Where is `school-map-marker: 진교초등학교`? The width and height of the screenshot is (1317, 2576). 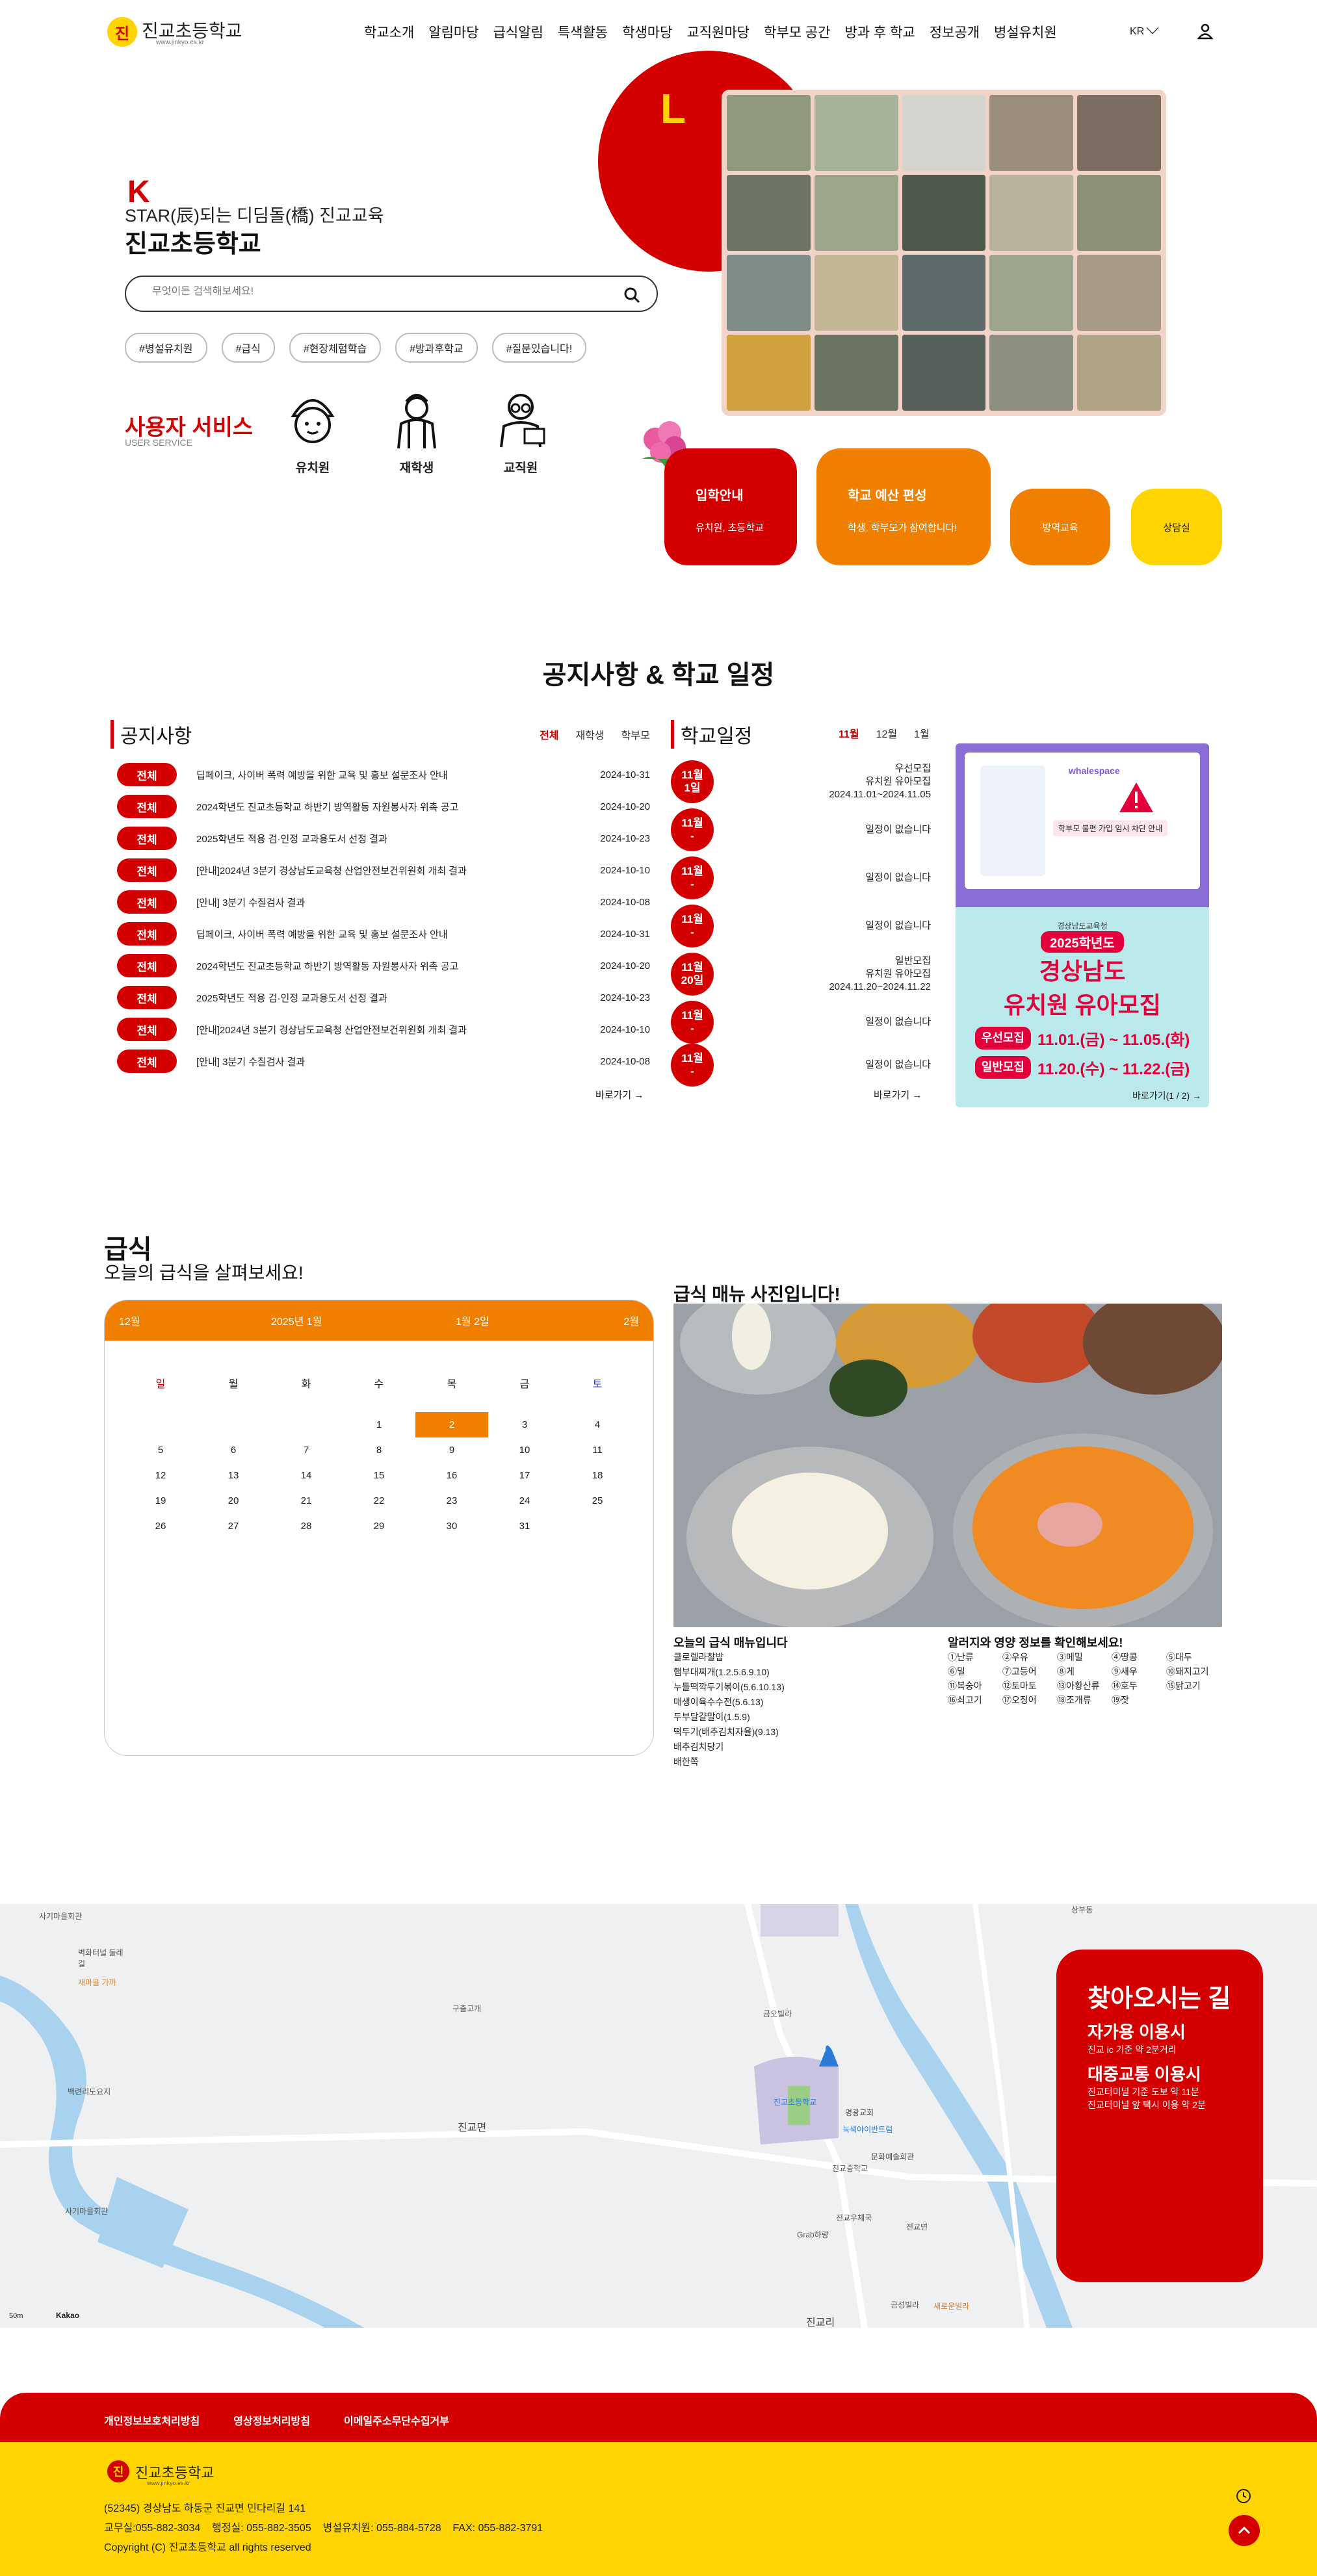
school-map-marker: 진교초등학교 is located at coordinates (795, 2102).